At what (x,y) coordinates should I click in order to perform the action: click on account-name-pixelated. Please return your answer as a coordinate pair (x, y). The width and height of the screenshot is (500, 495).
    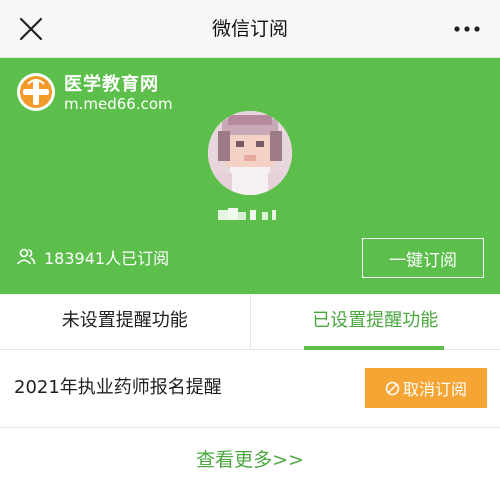
    Looking at the image, I should click on (250, 215).